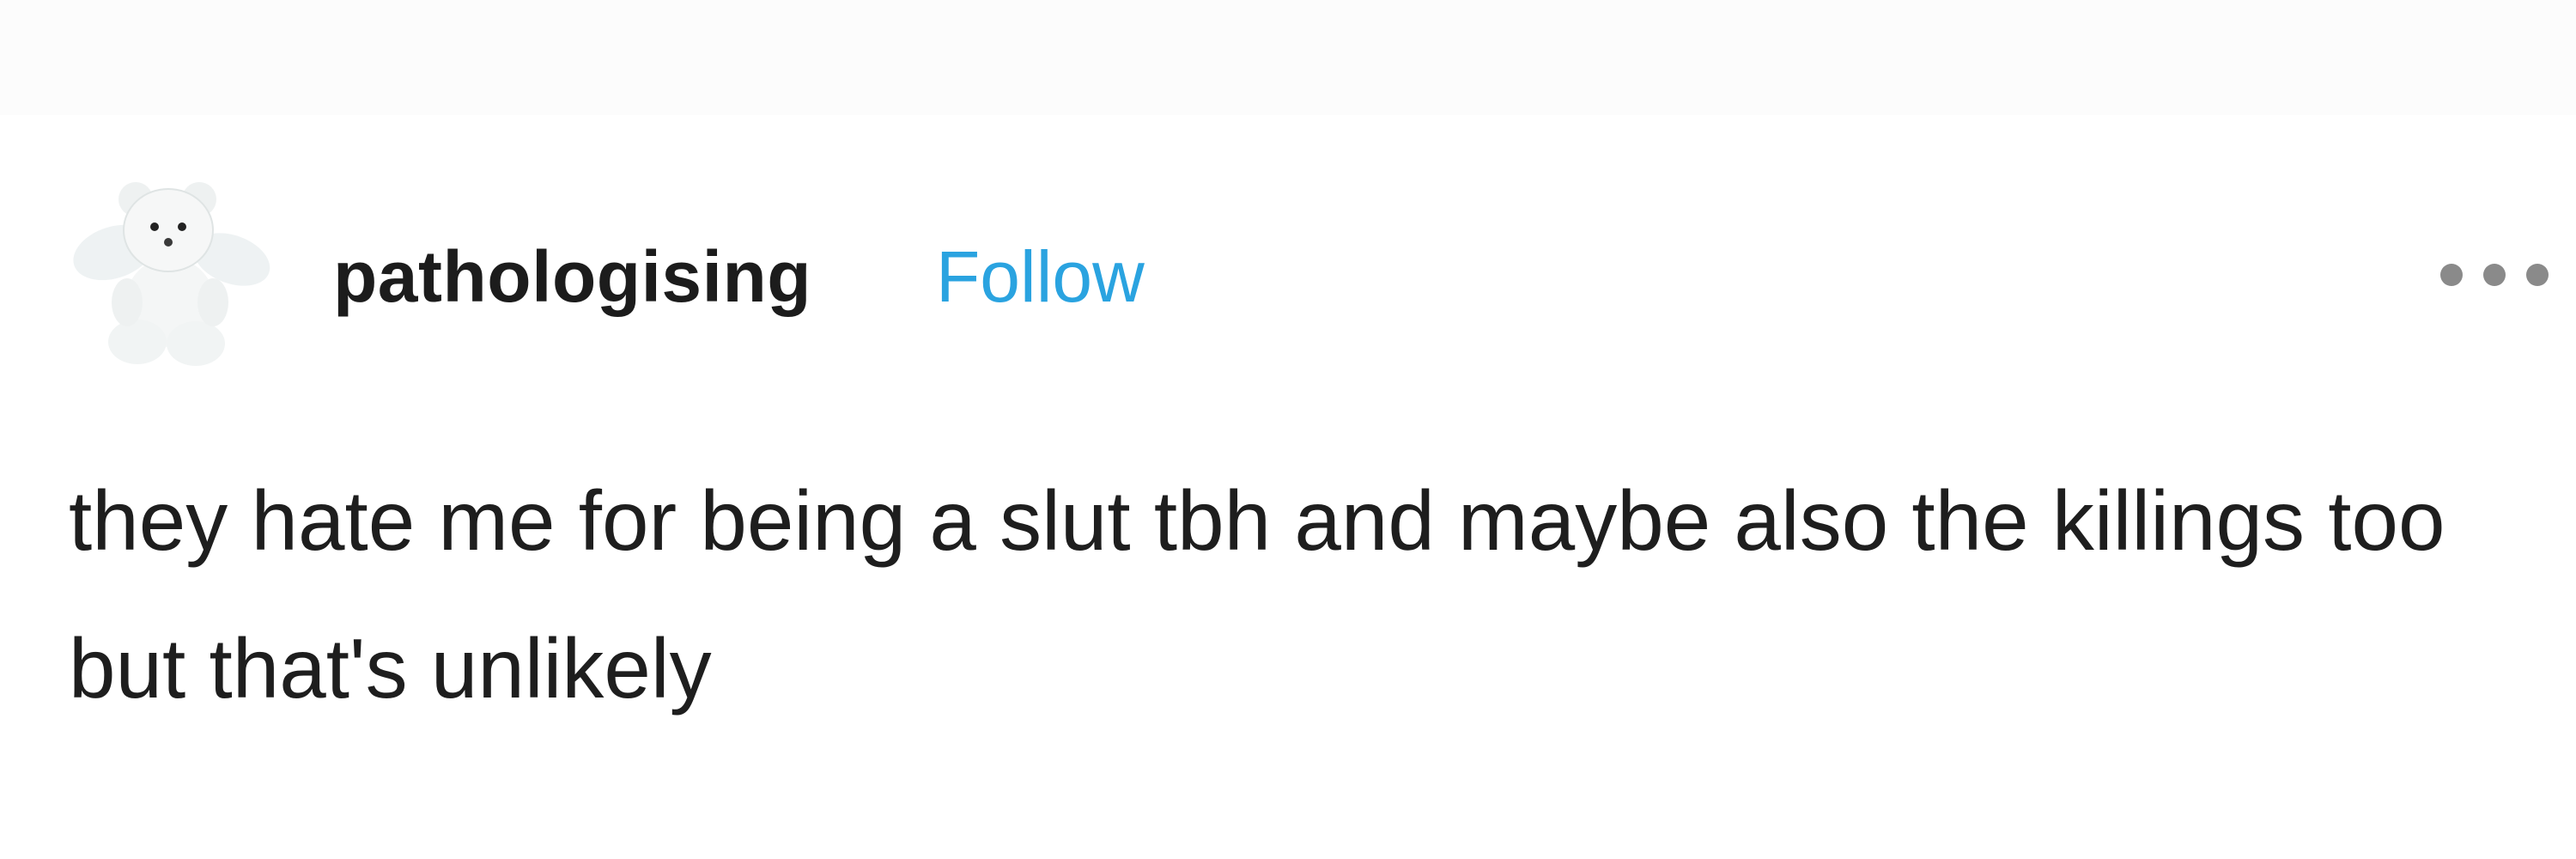 This screenshot has height=859, width=2576. I want to click on avatar, so click(172, 272).